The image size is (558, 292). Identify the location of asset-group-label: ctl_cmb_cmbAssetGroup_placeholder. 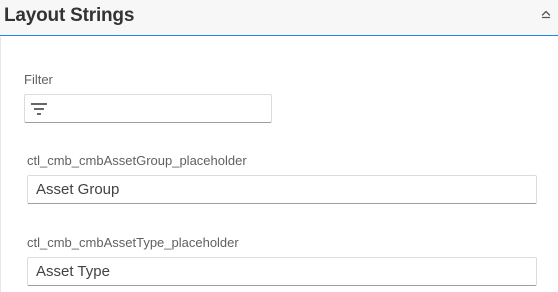
(137, 160).